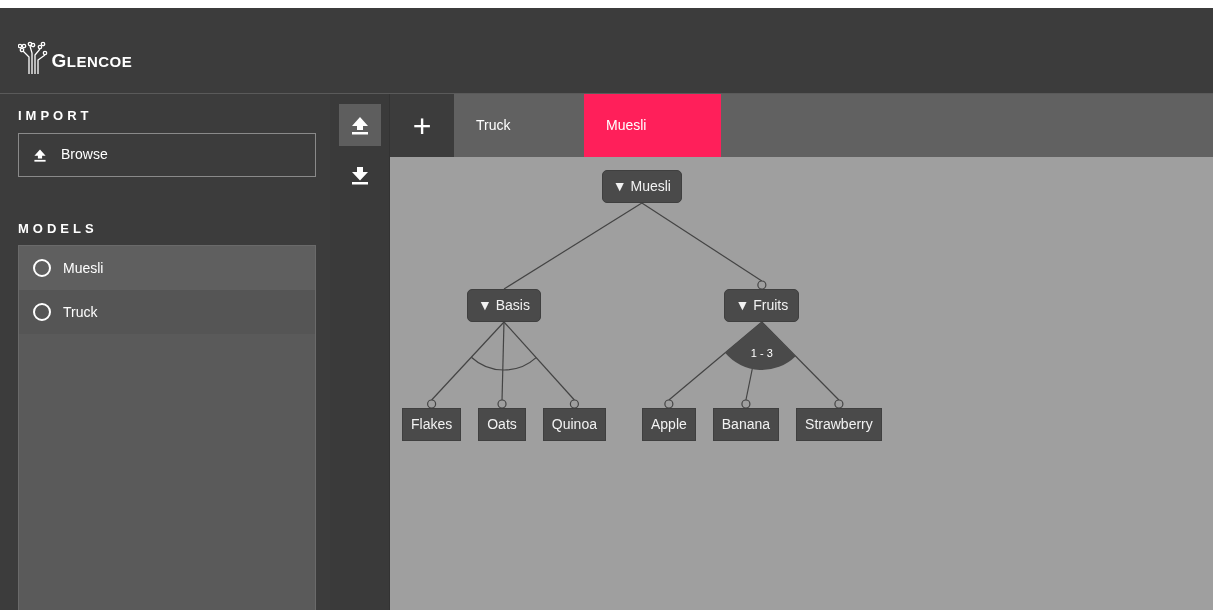  I want to click on feature-node: ▼ Muesli, so click(641, 186).